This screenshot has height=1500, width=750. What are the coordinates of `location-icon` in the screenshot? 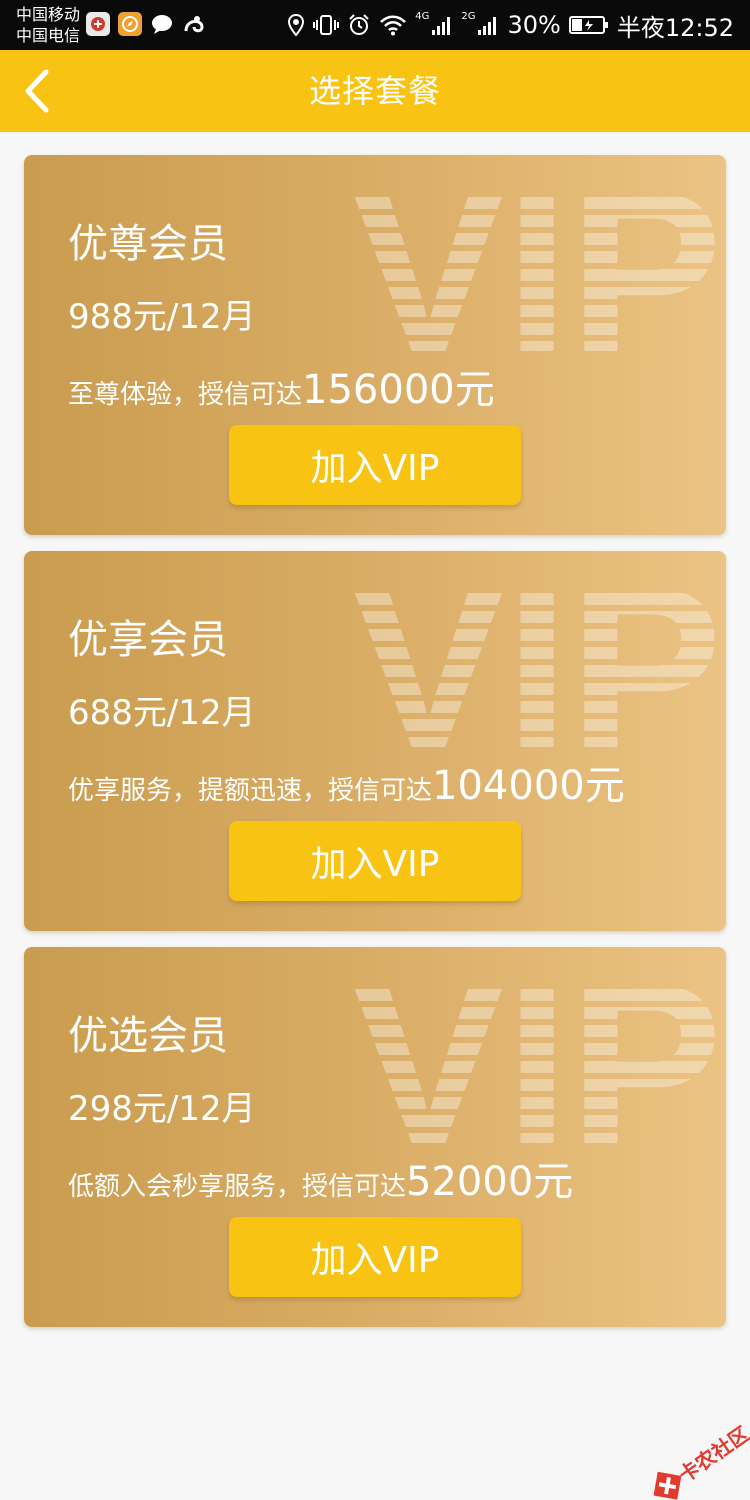 It's located at (296, 25).